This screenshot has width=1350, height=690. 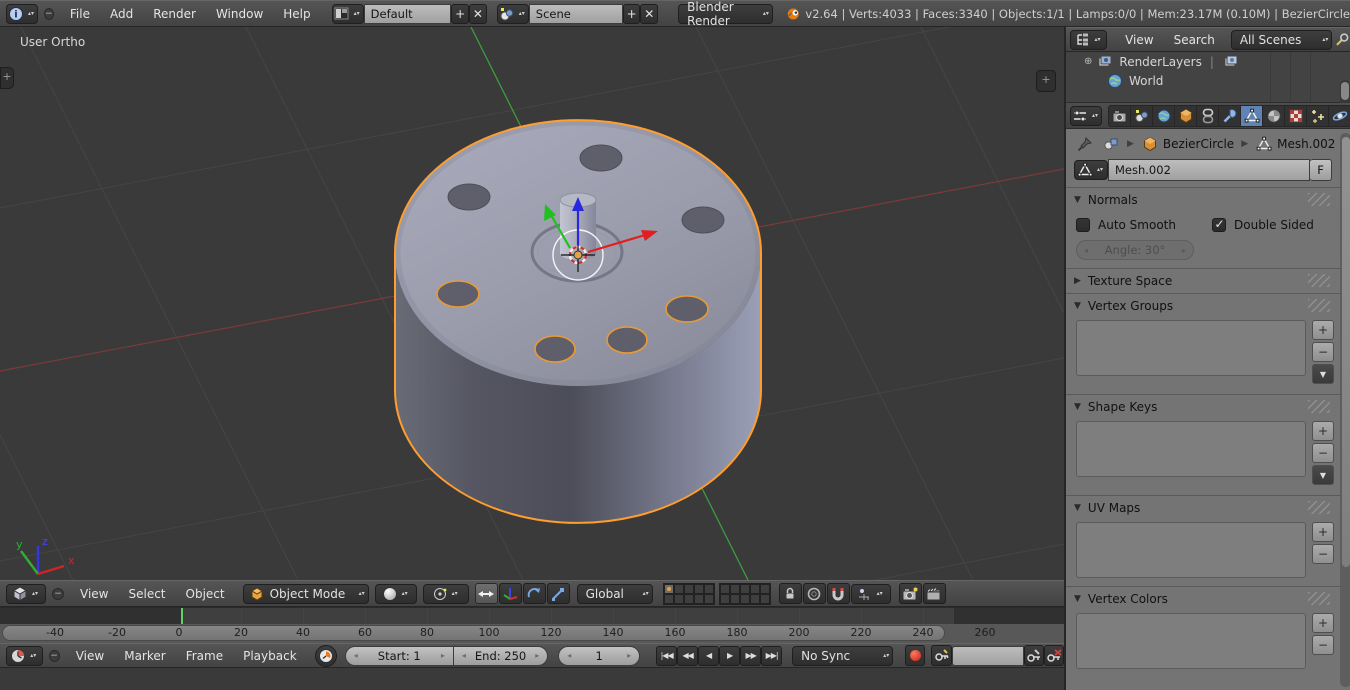 I want to click on remove-vertex-group-button: −, so click(x=1323, y=352).